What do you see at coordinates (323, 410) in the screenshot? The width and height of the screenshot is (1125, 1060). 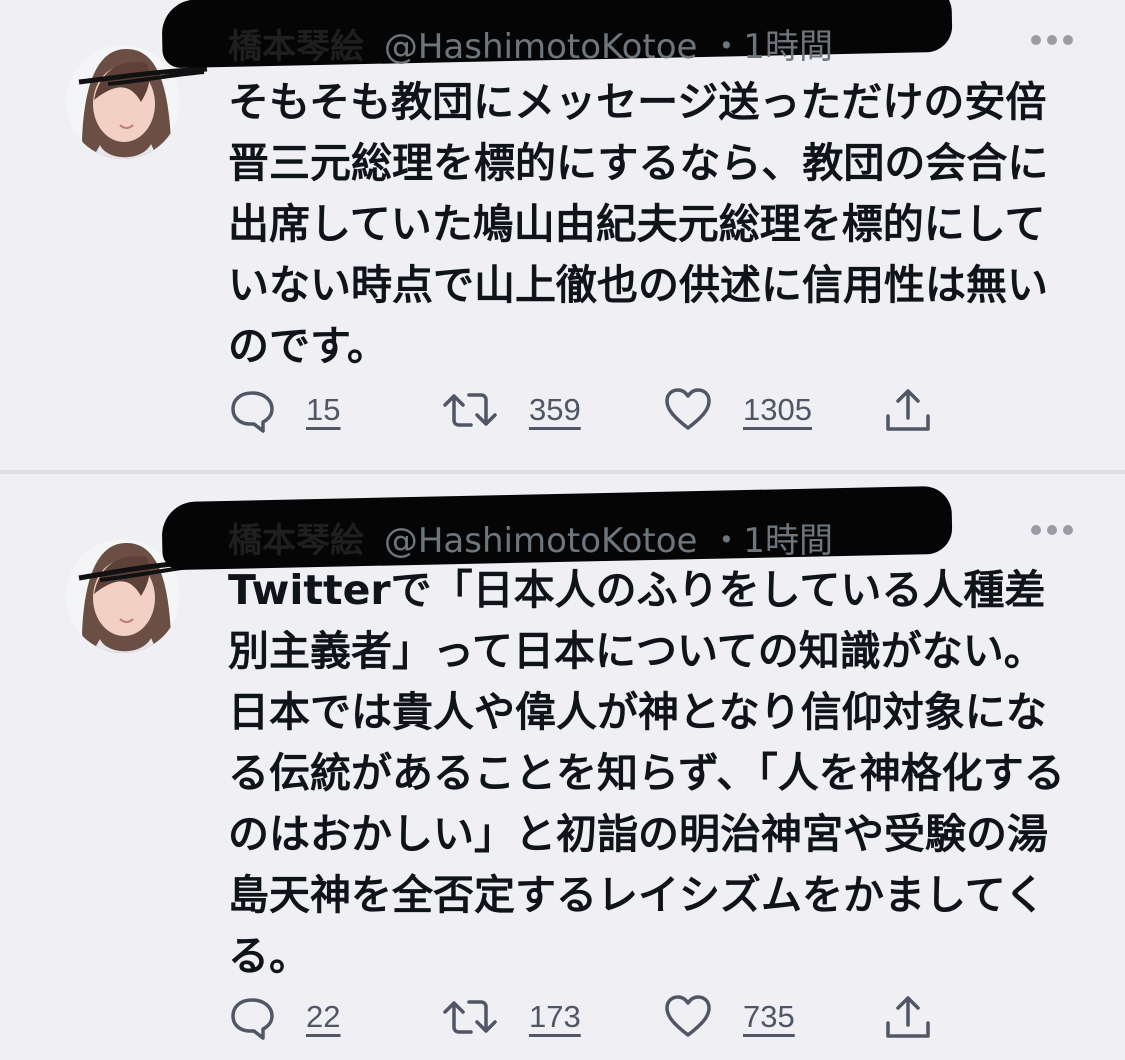 I see `reply-count: 15` at bounding box center [323, 410].